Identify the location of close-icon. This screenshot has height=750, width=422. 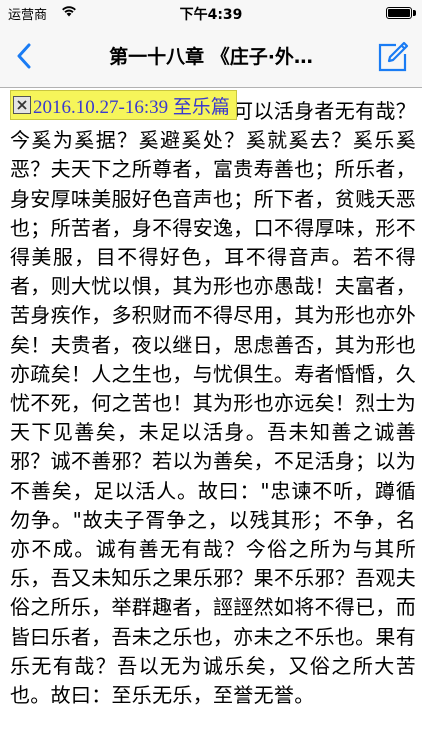
(22, 105).